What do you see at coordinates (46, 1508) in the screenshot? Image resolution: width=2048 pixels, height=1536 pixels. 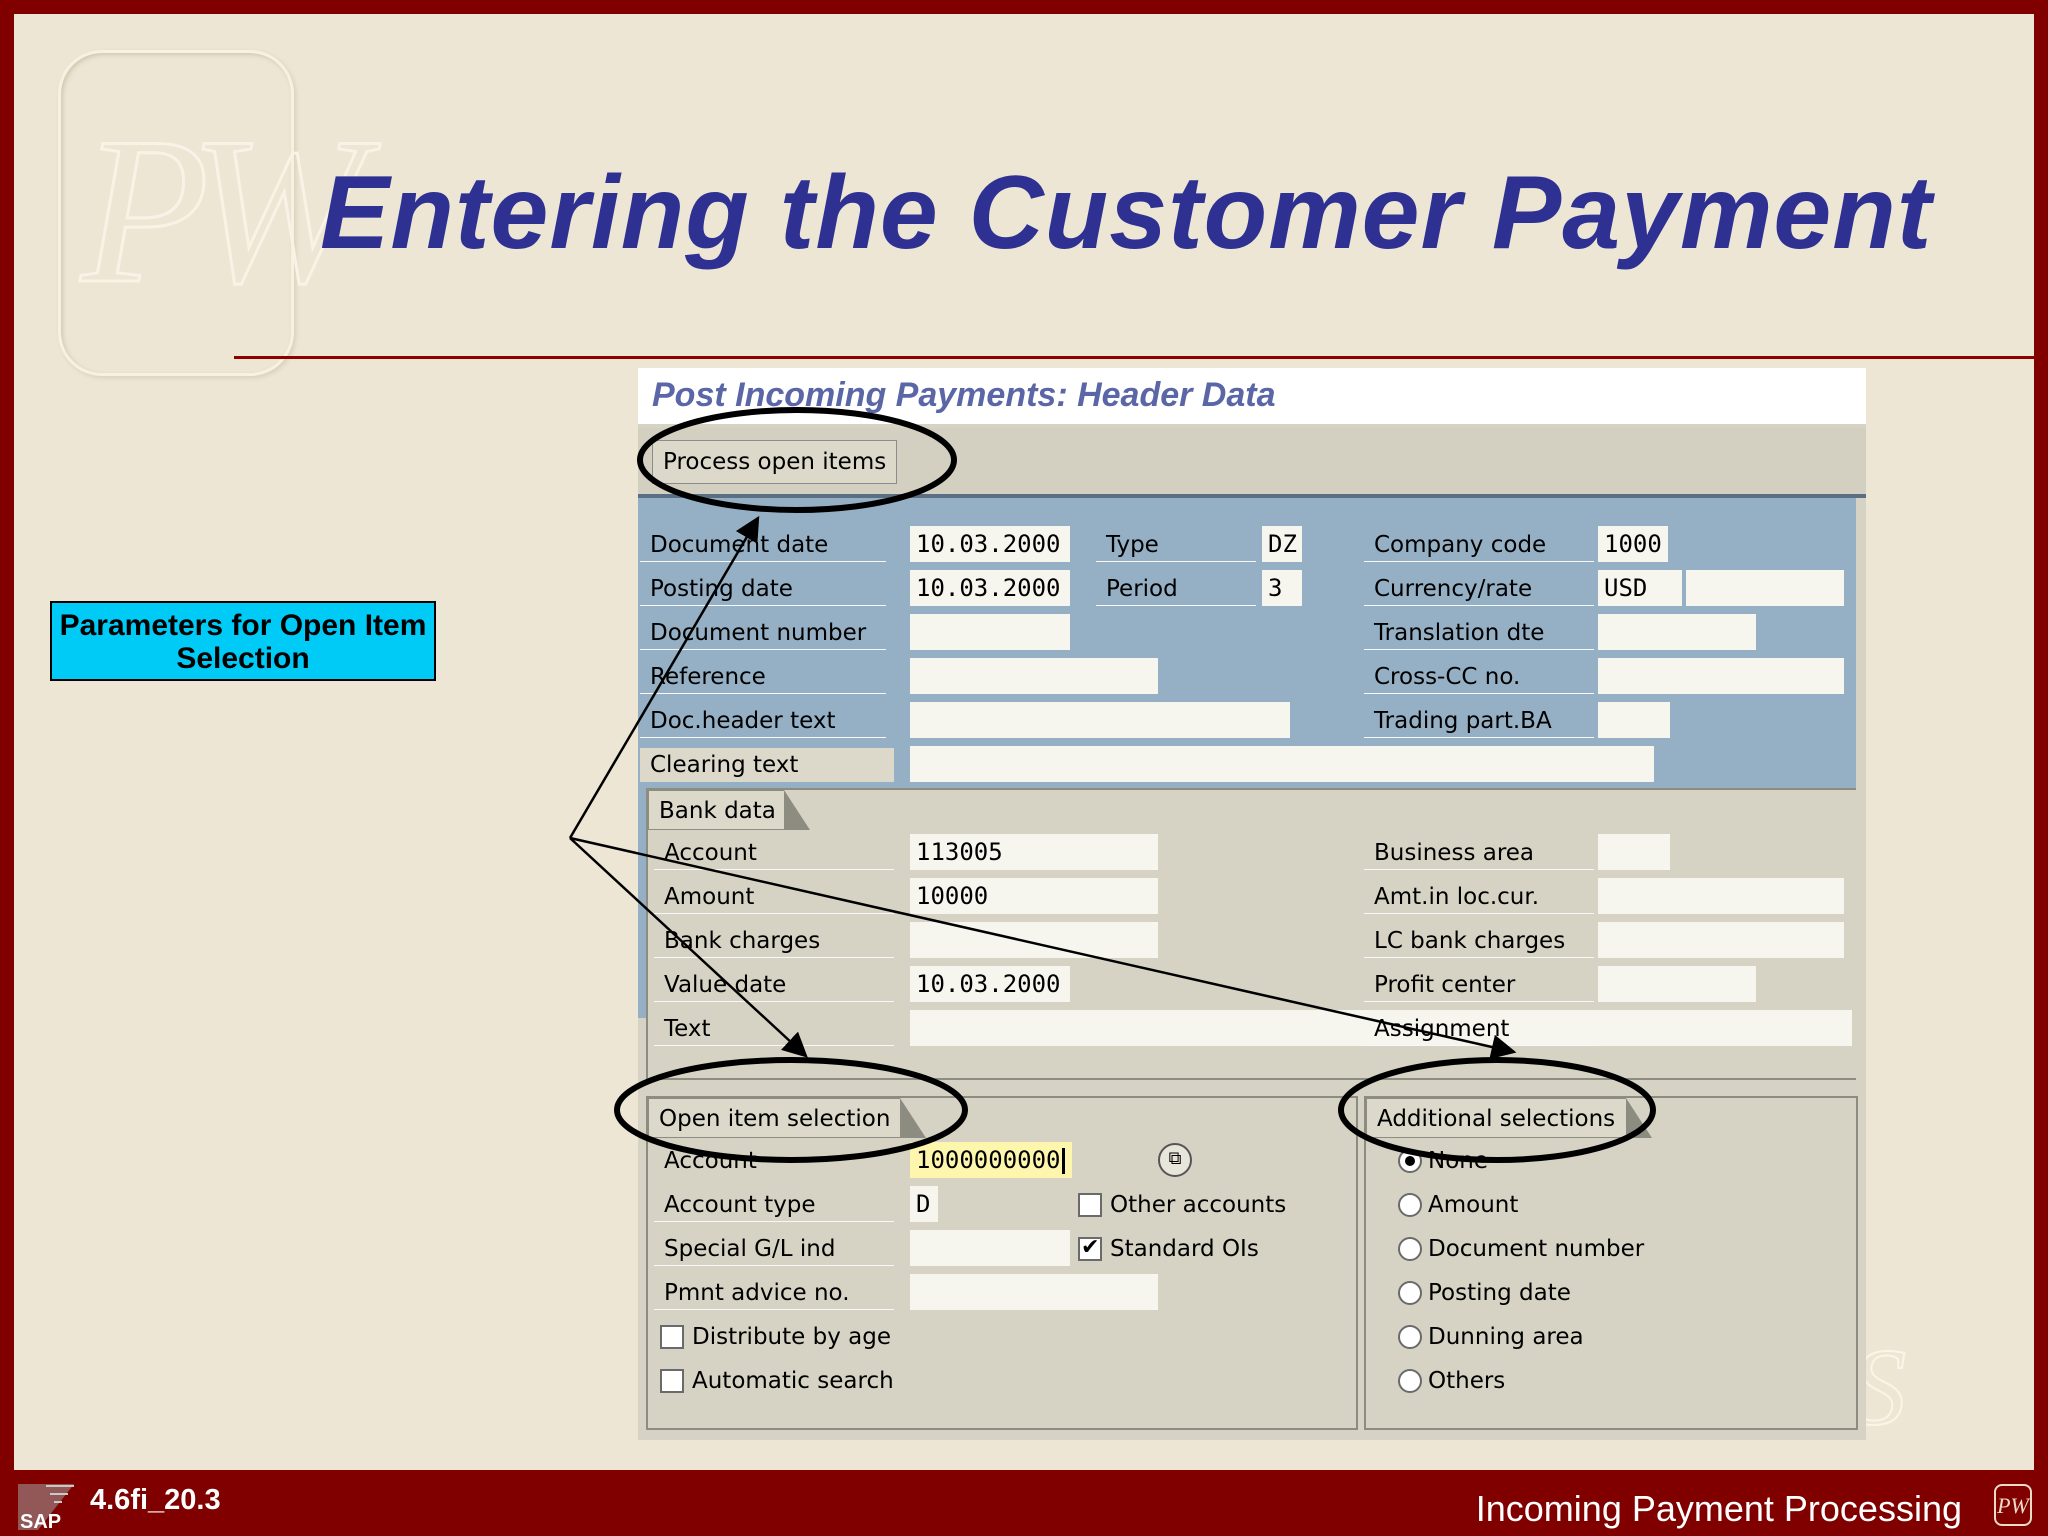 I see `sap-logo-icon: SAP` at bounding box center [46, 1508].